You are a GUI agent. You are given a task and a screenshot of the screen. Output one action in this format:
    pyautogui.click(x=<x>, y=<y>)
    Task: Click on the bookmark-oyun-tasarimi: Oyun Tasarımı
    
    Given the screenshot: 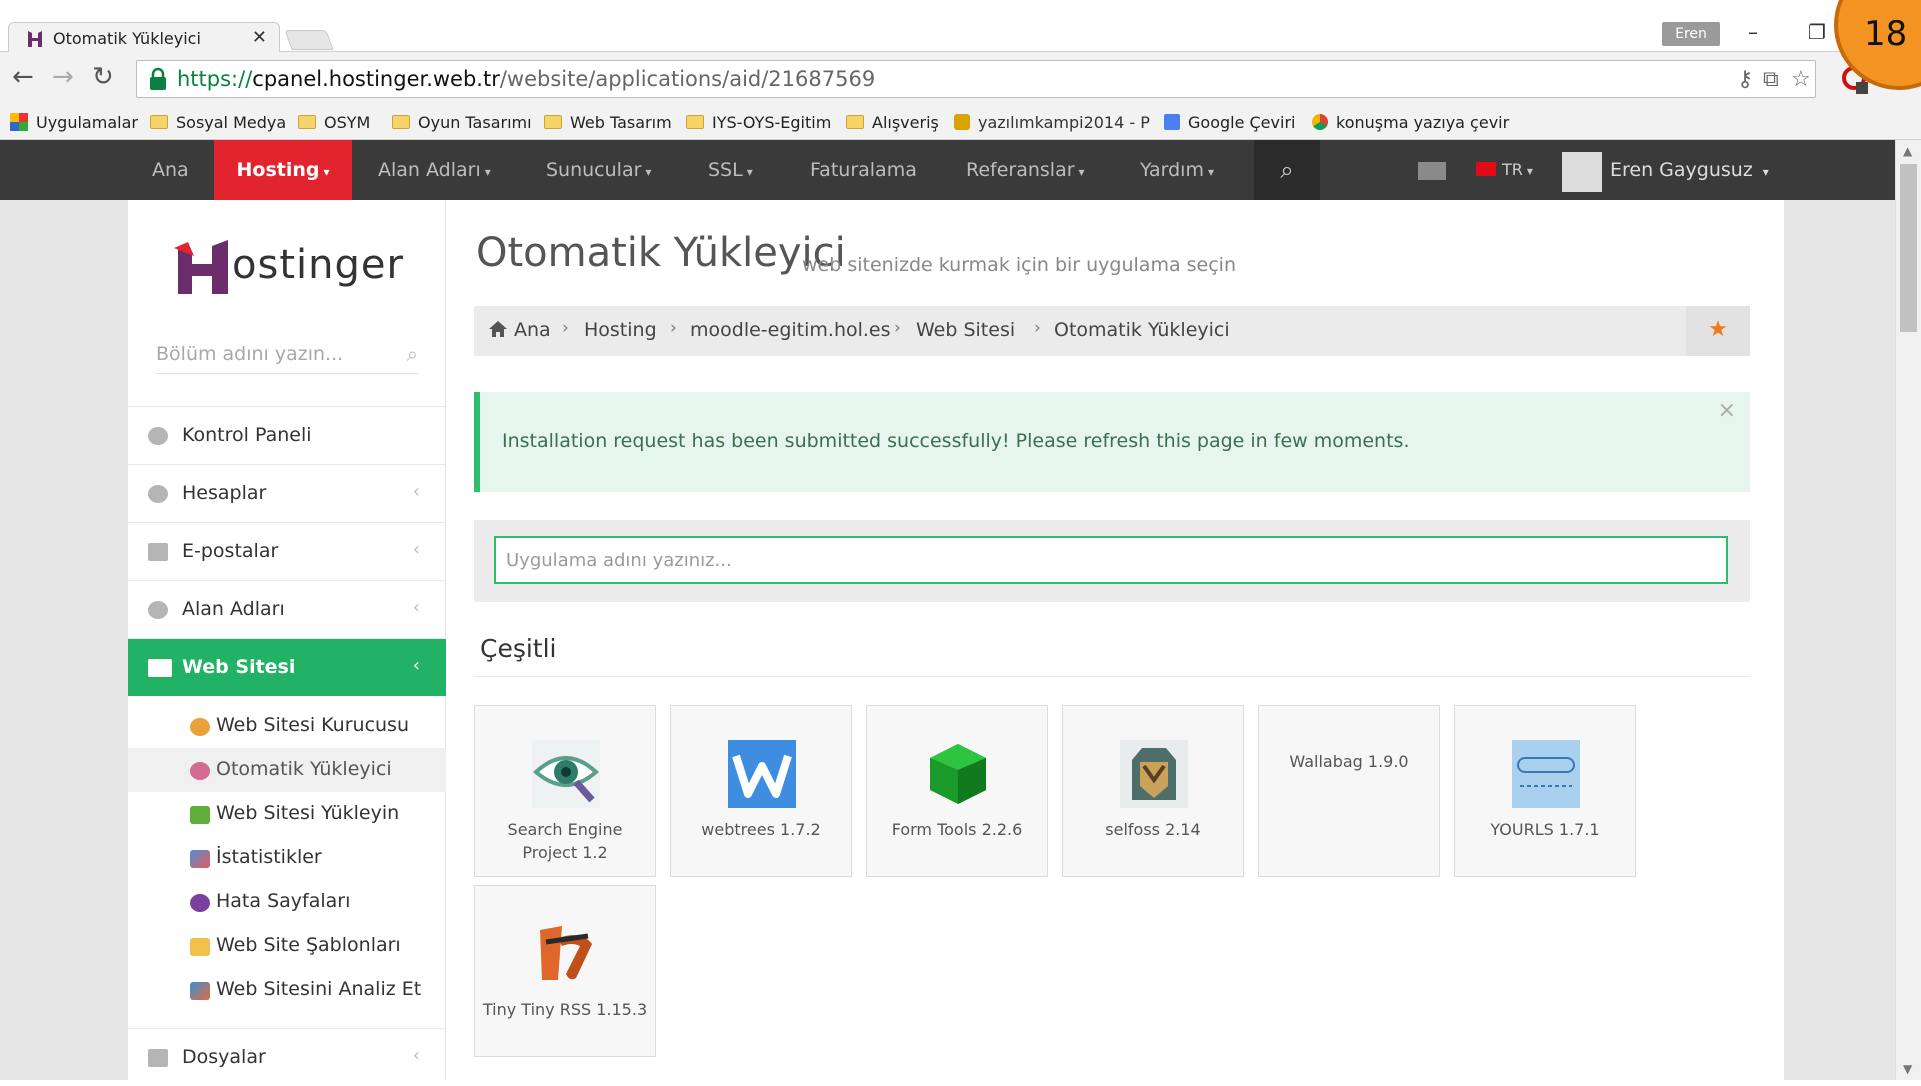 What is the action you would take?
    pyautogui.click(x=462, y=122)
    